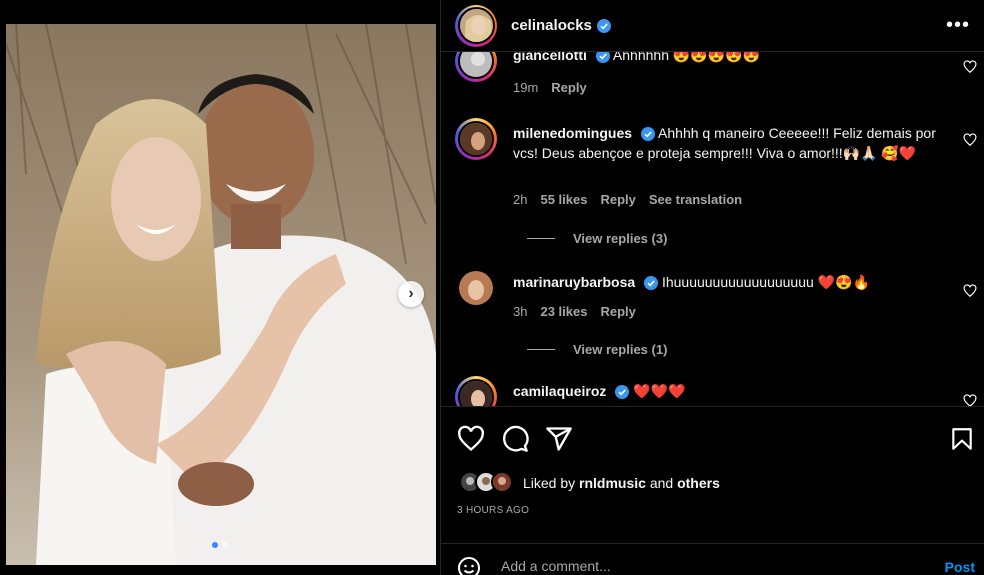 The height and width of the screenshot is (575, 984). What do you see at coordinates (493, 510) in the screenshot?
I see `post-timestamp: 3 HOURS AGO` at bounding box center [493, 510].